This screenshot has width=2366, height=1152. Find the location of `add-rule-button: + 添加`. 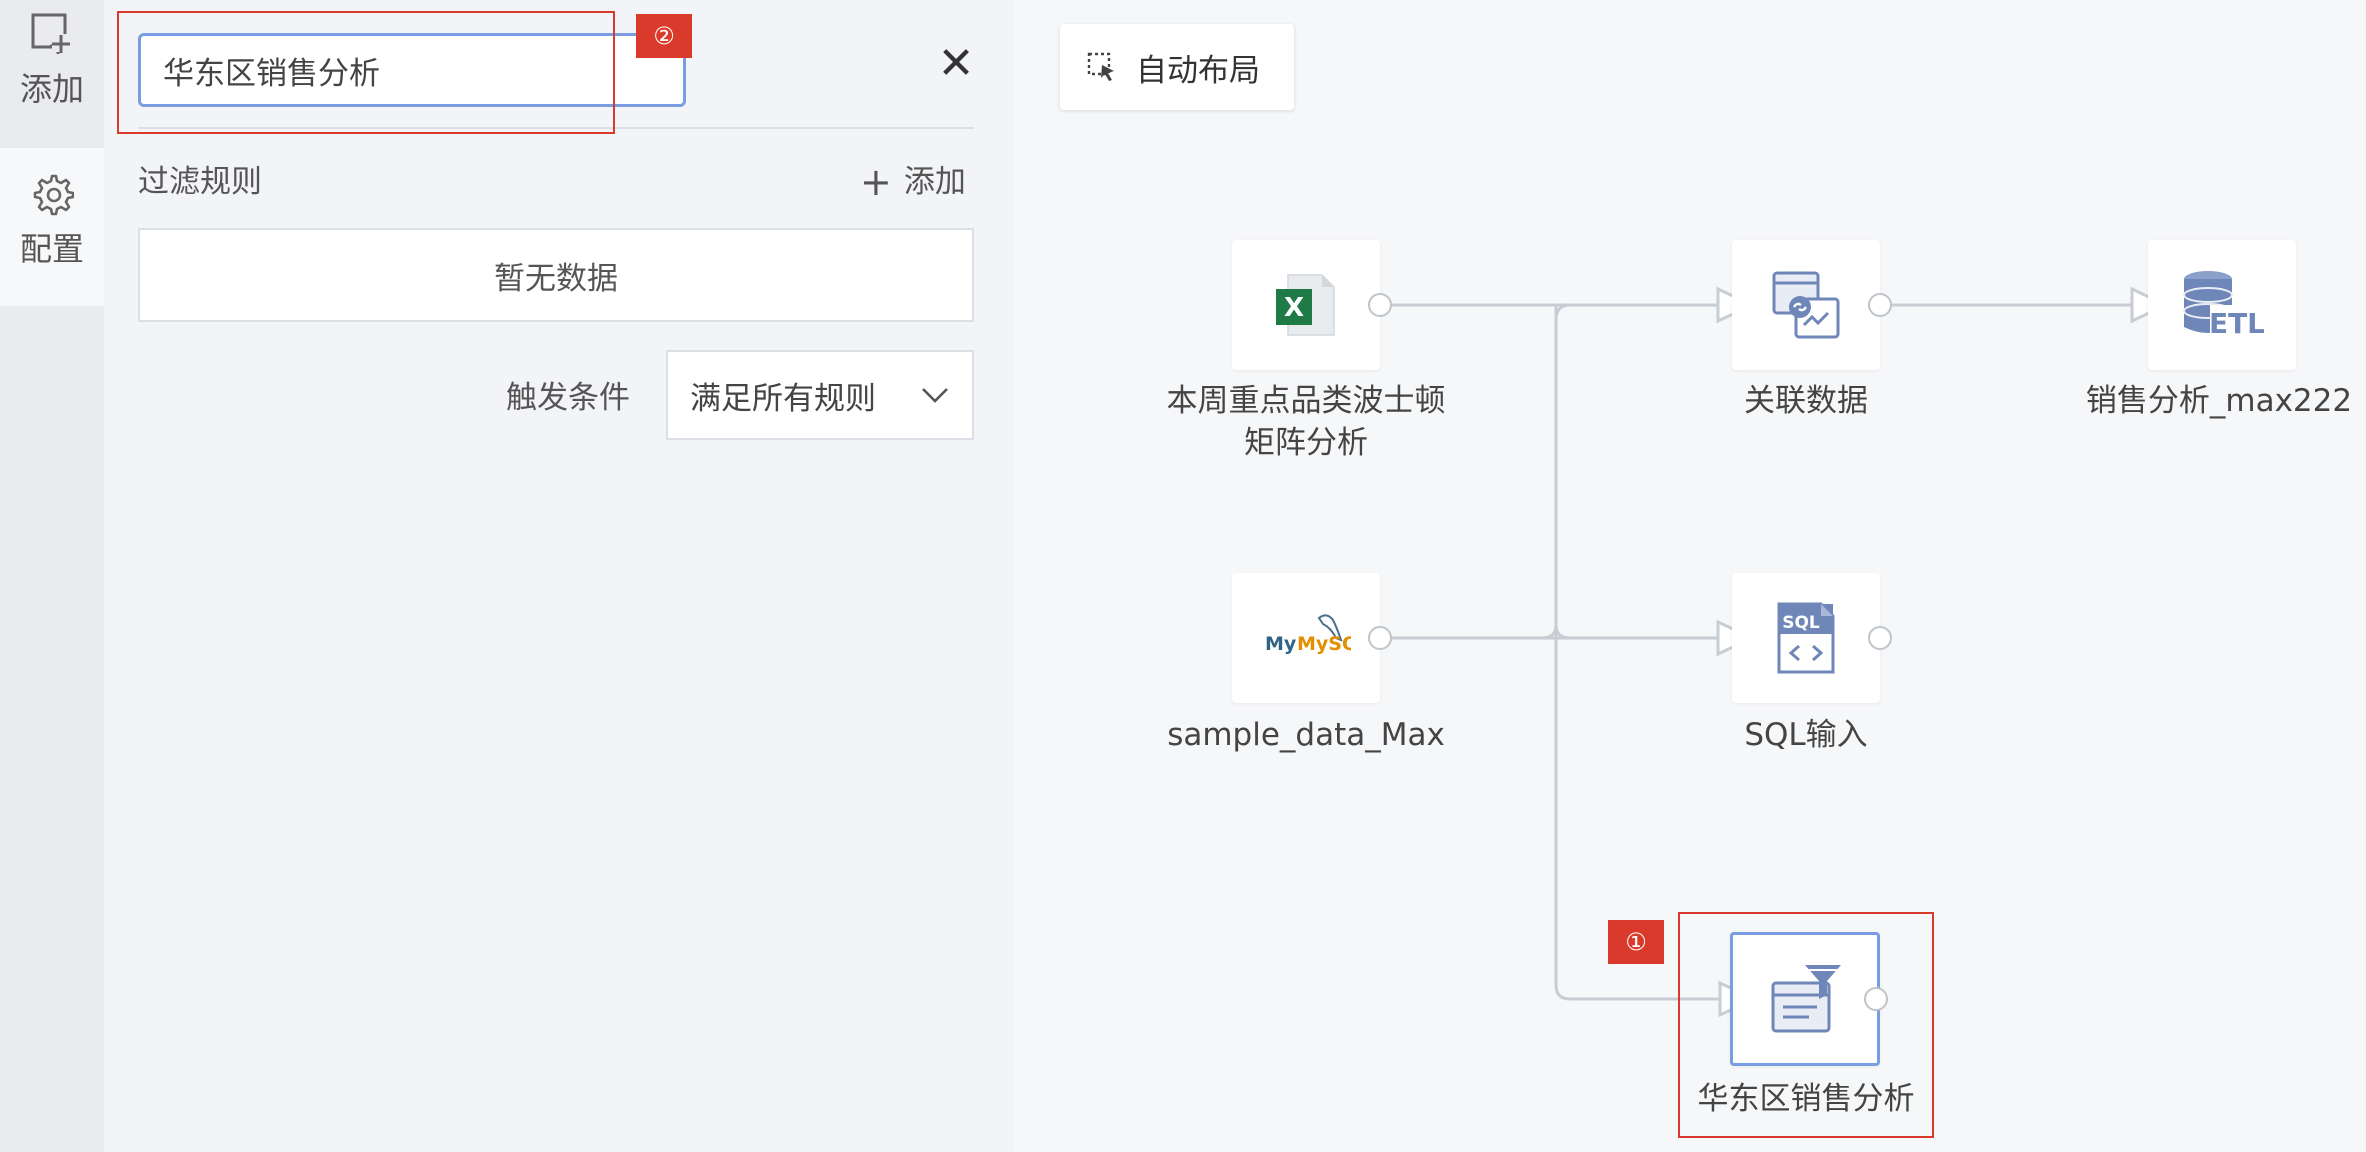

add-rule-button: + 添加 is located at coordinates (913, 180).